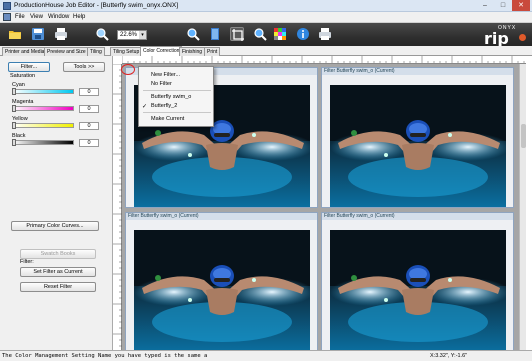 The width and height of the screenshot is (532, 361). What do you see at coordinates (84, 67) in the screenshot?
I see `tools-button: Tools >>` at bounding box center [84, 67].